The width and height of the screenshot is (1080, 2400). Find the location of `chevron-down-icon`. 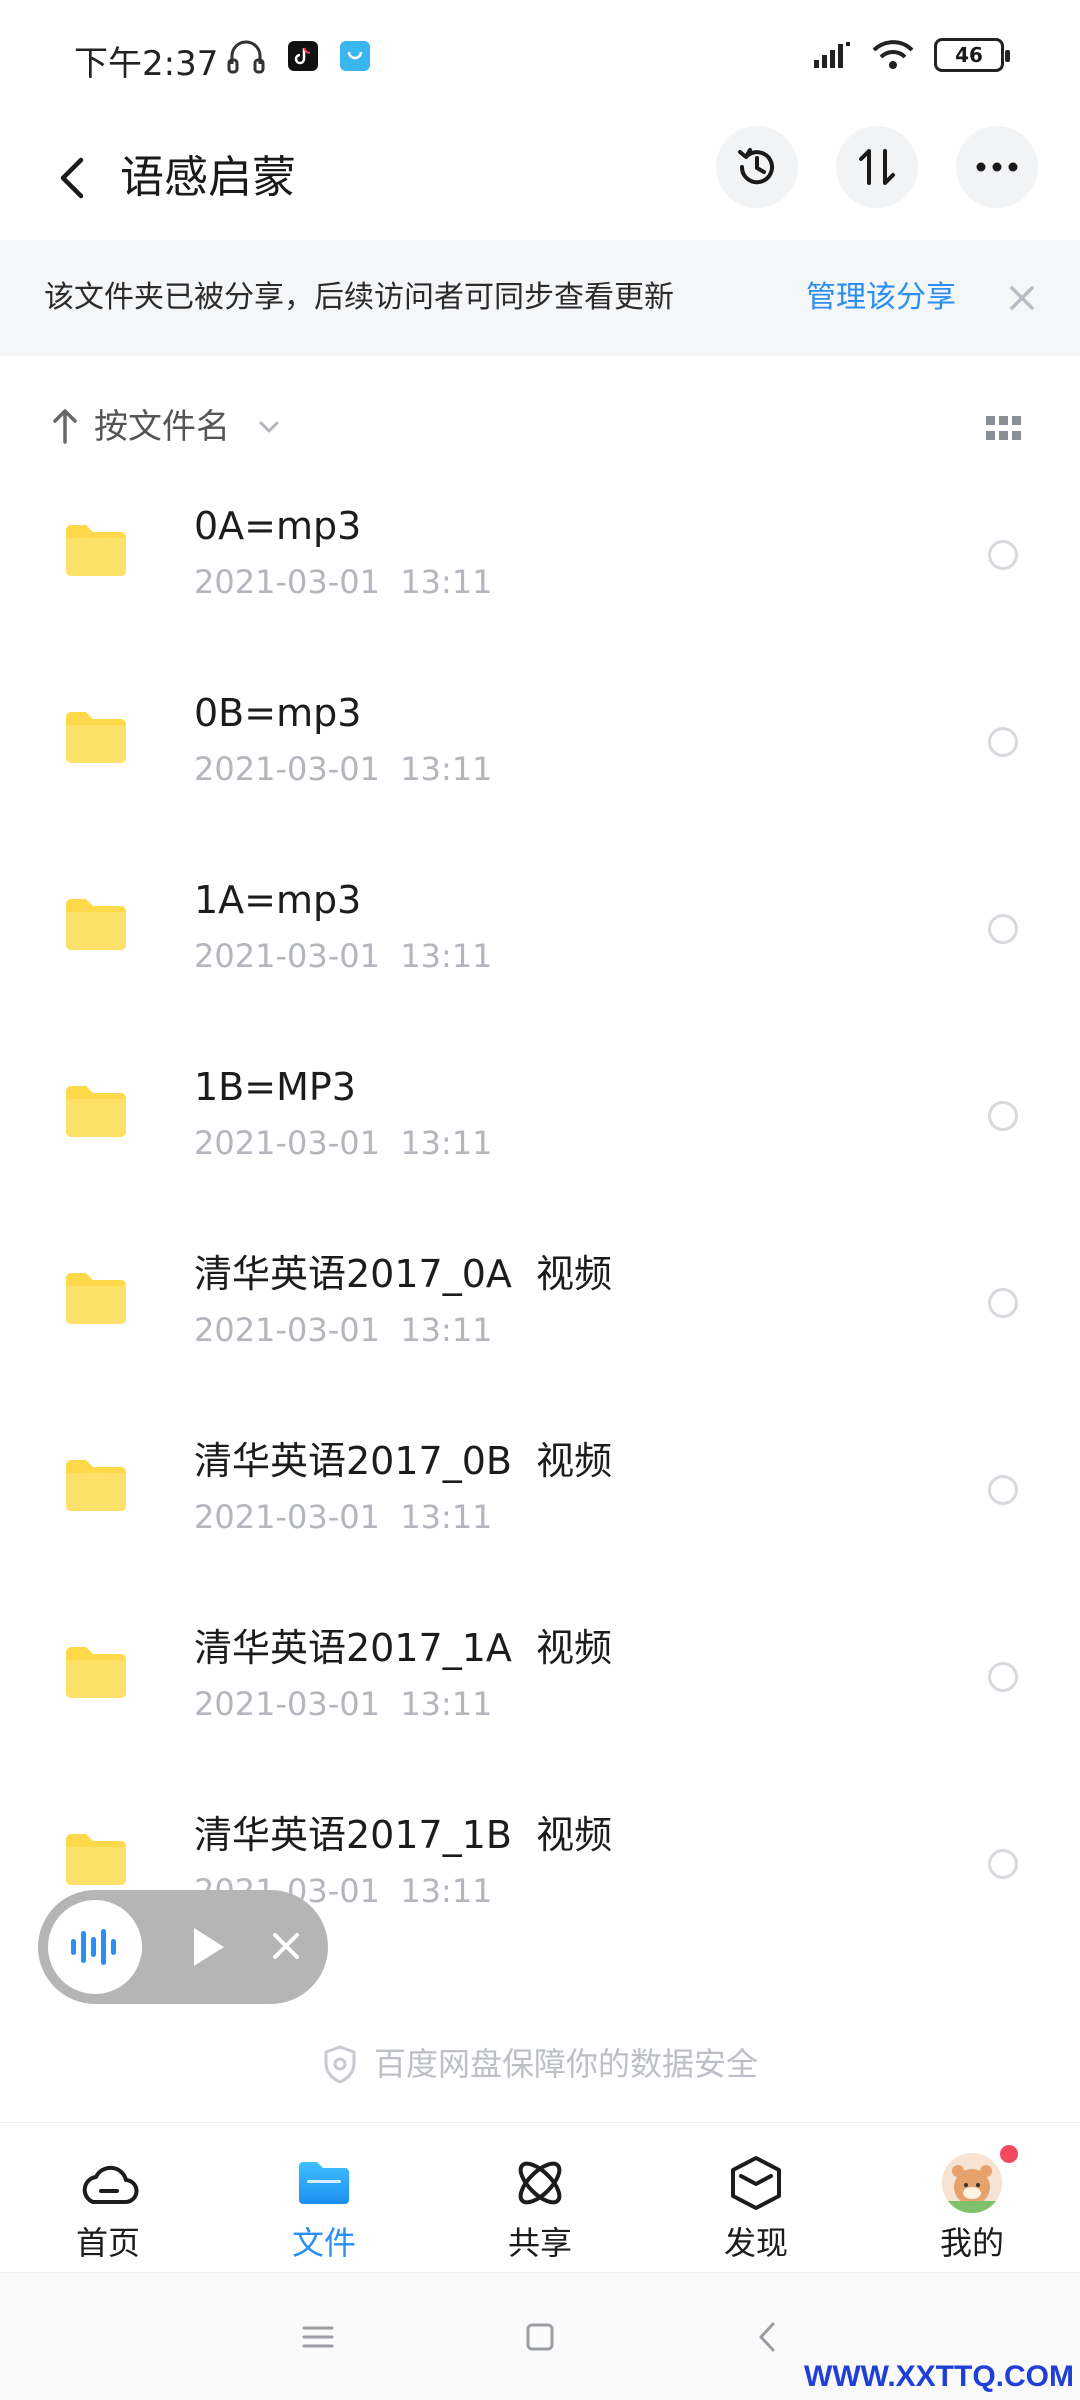

chevron-down-icon is located at coordinates (269, 427).